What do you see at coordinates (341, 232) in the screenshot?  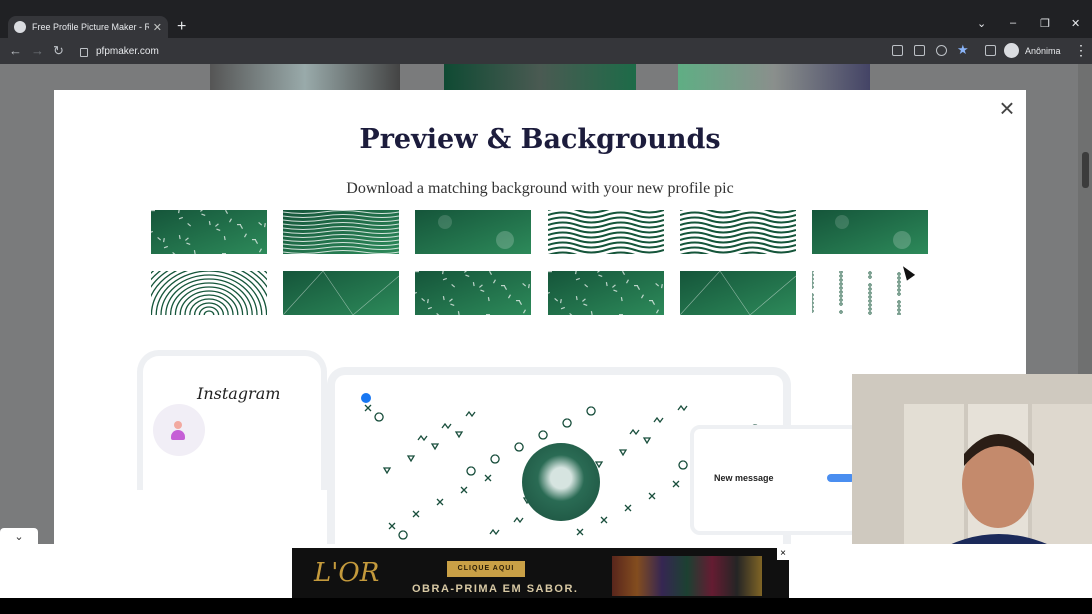 I see `background-swatch-maze-swirl` at bounding box center [341, 232].